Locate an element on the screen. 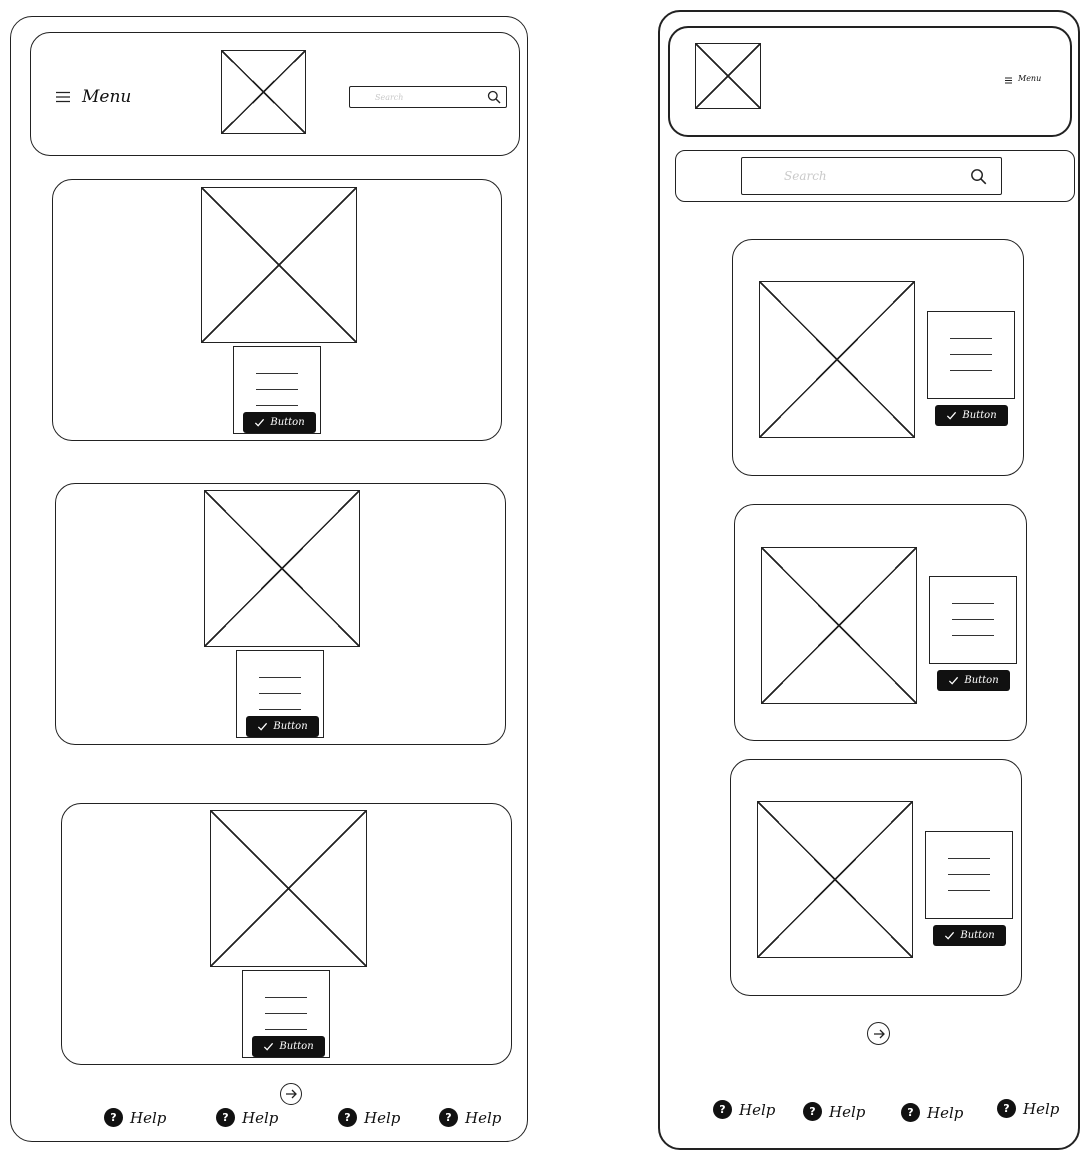  tablet-help-link-4: ? Help is located at coordinates (1028, 1108).